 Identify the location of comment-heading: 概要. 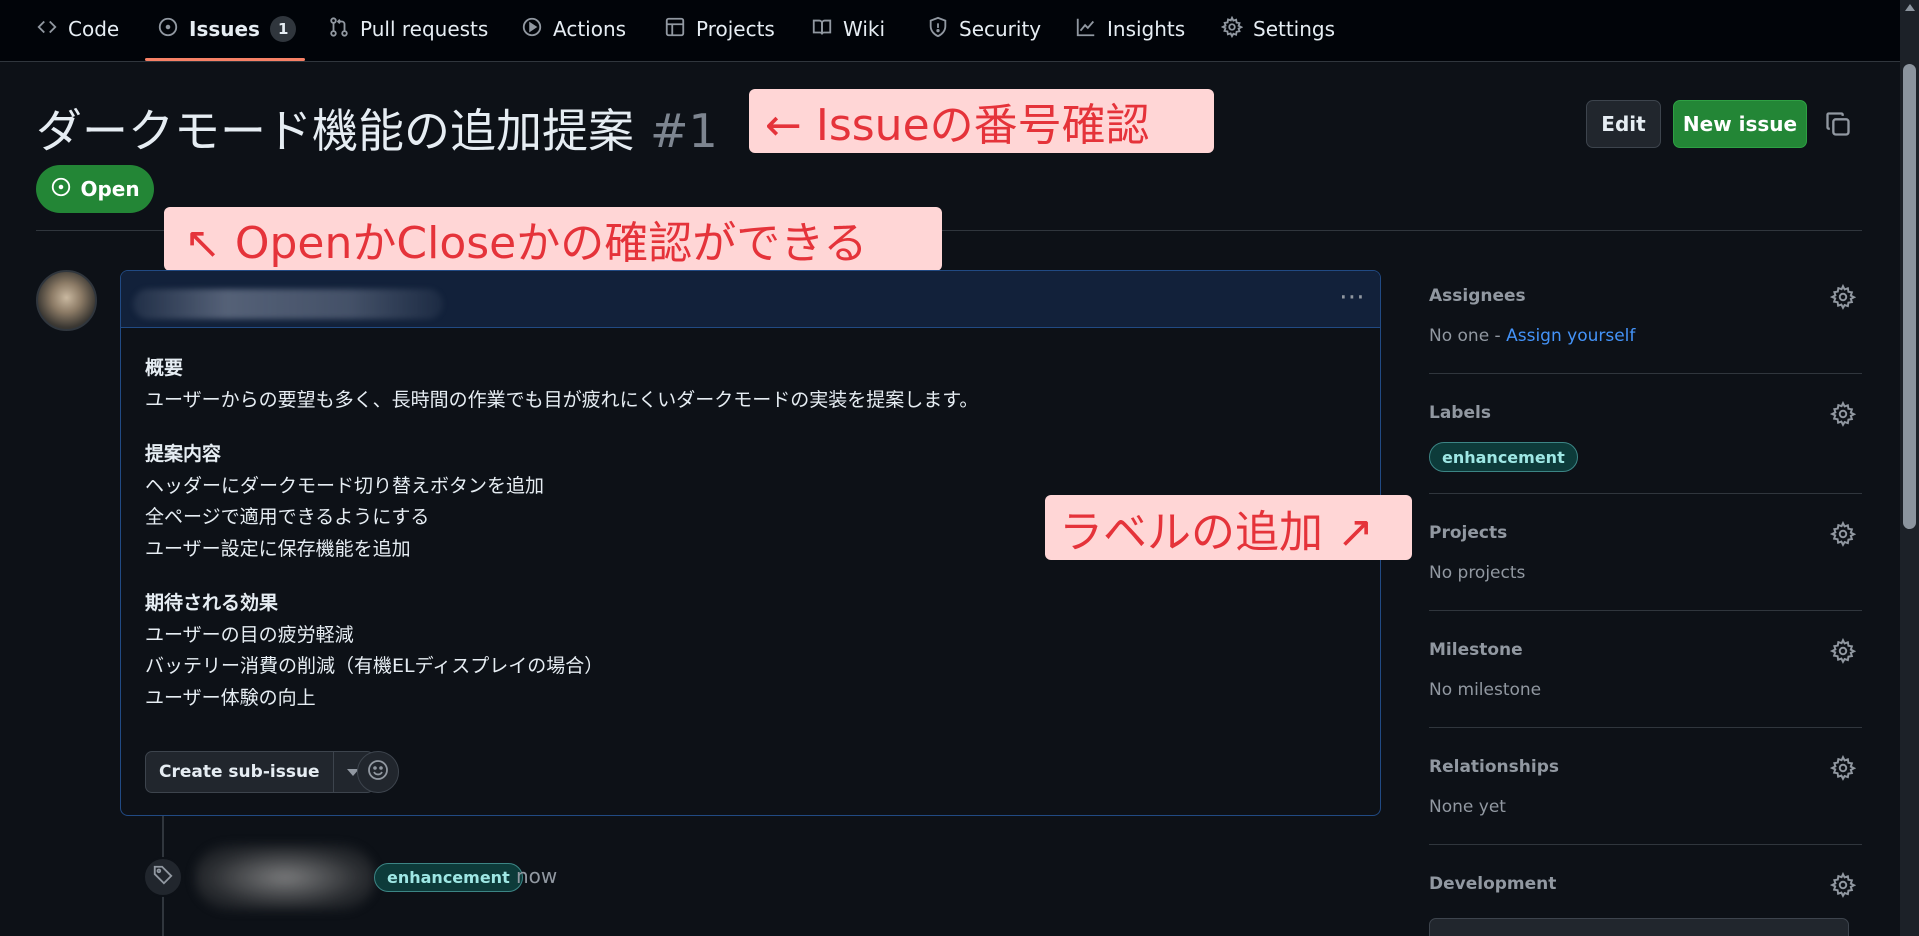
(164, 368).